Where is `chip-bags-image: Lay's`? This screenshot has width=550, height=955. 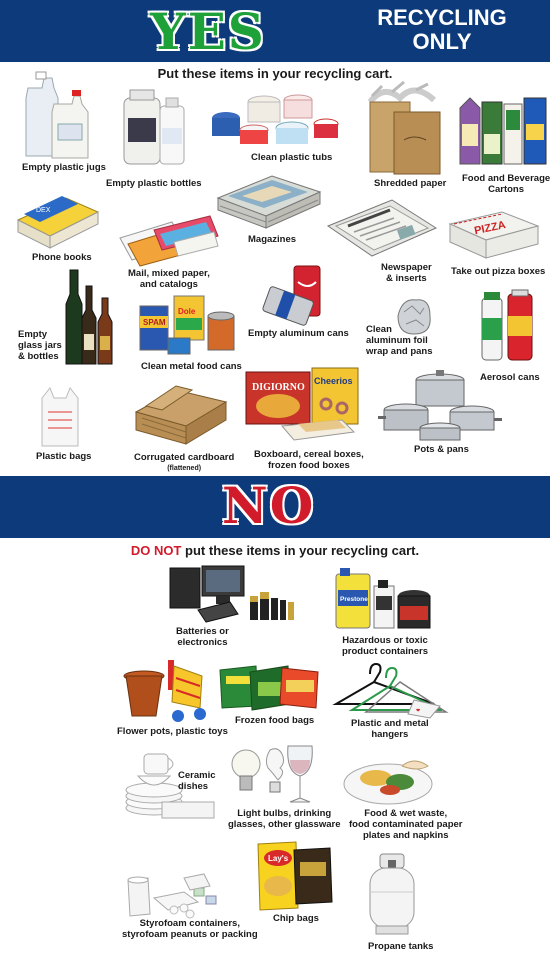 chip-bags-image: Lay's is located at coordinates (295, 876).